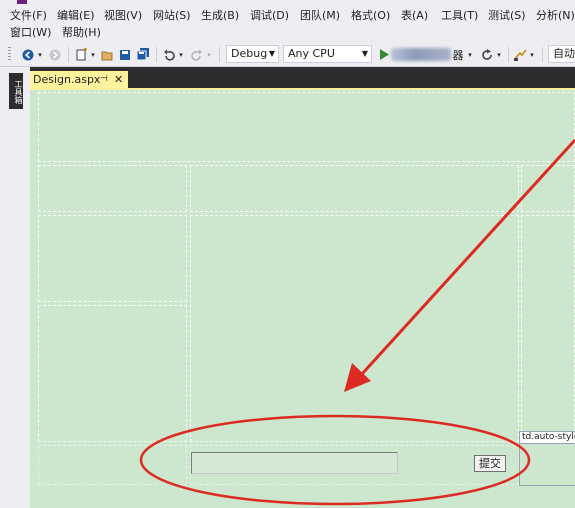 This screenshot has height=508, width=575. I want to click on selected-element-tag: td.auto-style, so click(547, 437).